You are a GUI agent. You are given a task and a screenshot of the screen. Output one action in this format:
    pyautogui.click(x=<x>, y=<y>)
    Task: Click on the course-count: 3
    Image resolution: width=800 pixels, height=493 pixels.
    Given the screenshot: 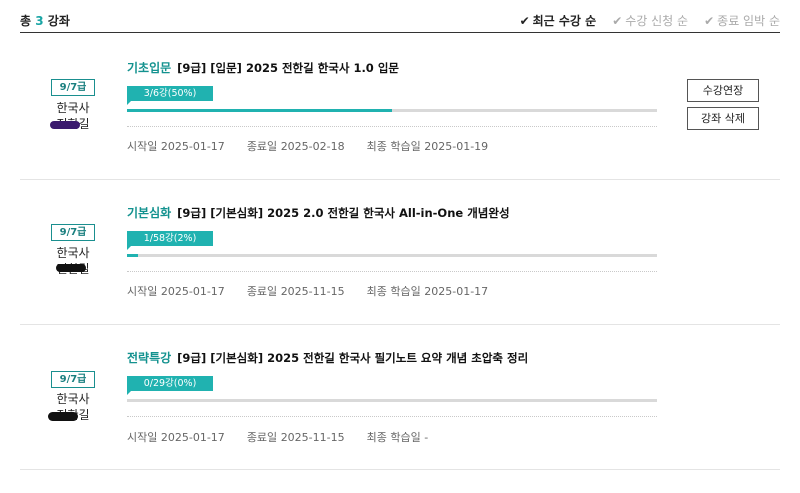 What is the action you would take?
    pyautogui.click(x=39, y=21)
    